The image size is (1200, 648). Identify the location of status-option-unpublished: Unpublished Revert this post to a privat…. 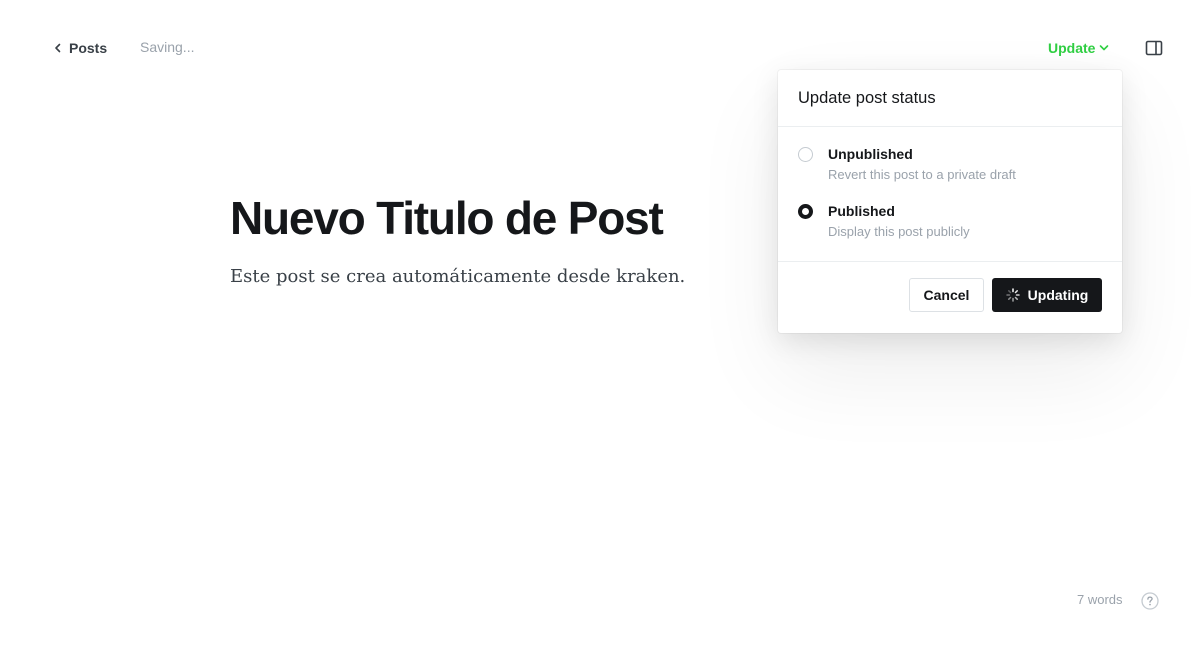
(950, 166).